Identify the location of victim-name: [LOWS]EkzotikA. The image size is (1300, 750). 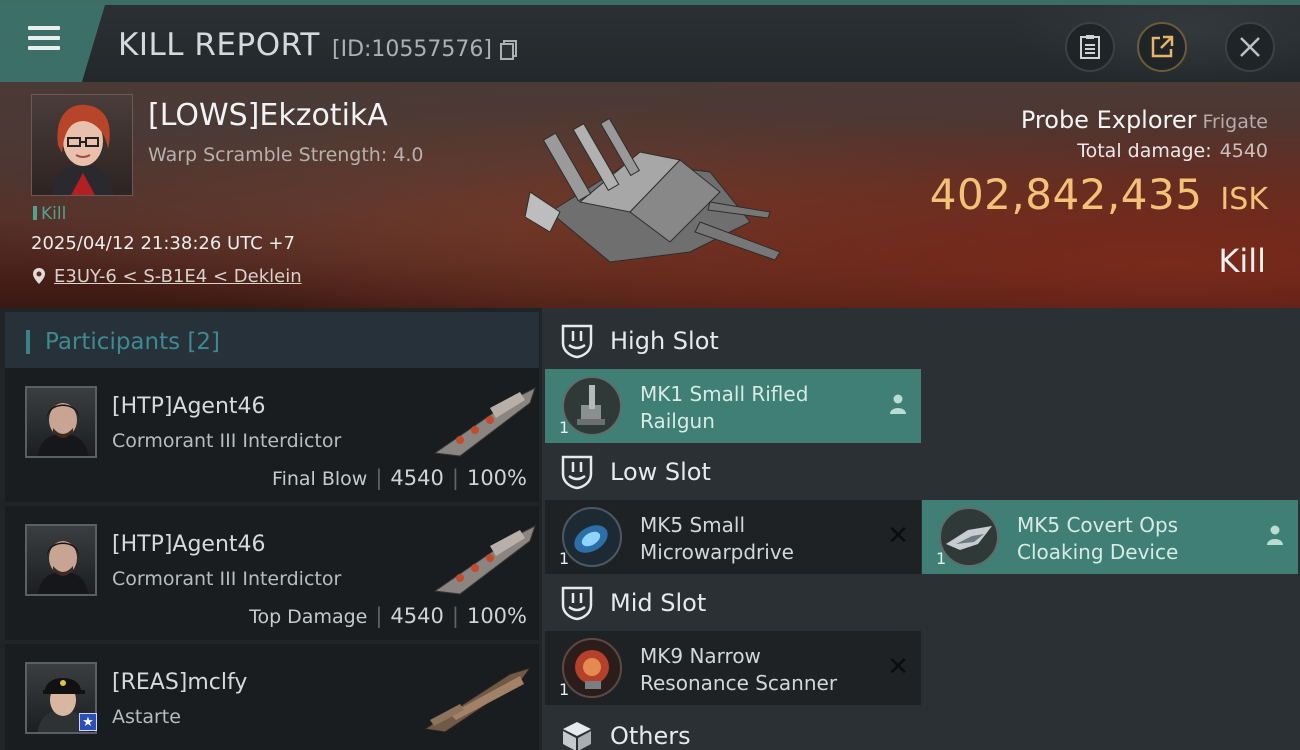
(268, 115).